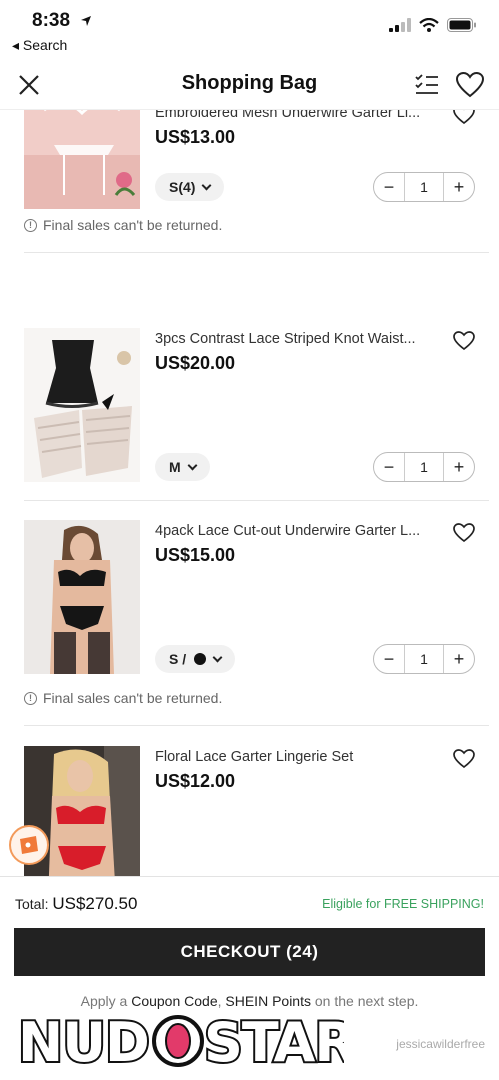 Image resolution: width=499 pixels, height=1080 pixels. Describe the element at coordinates (249, 952) in the screenshot. I see `checkout-button: CHECKOUT (24)` at that location.